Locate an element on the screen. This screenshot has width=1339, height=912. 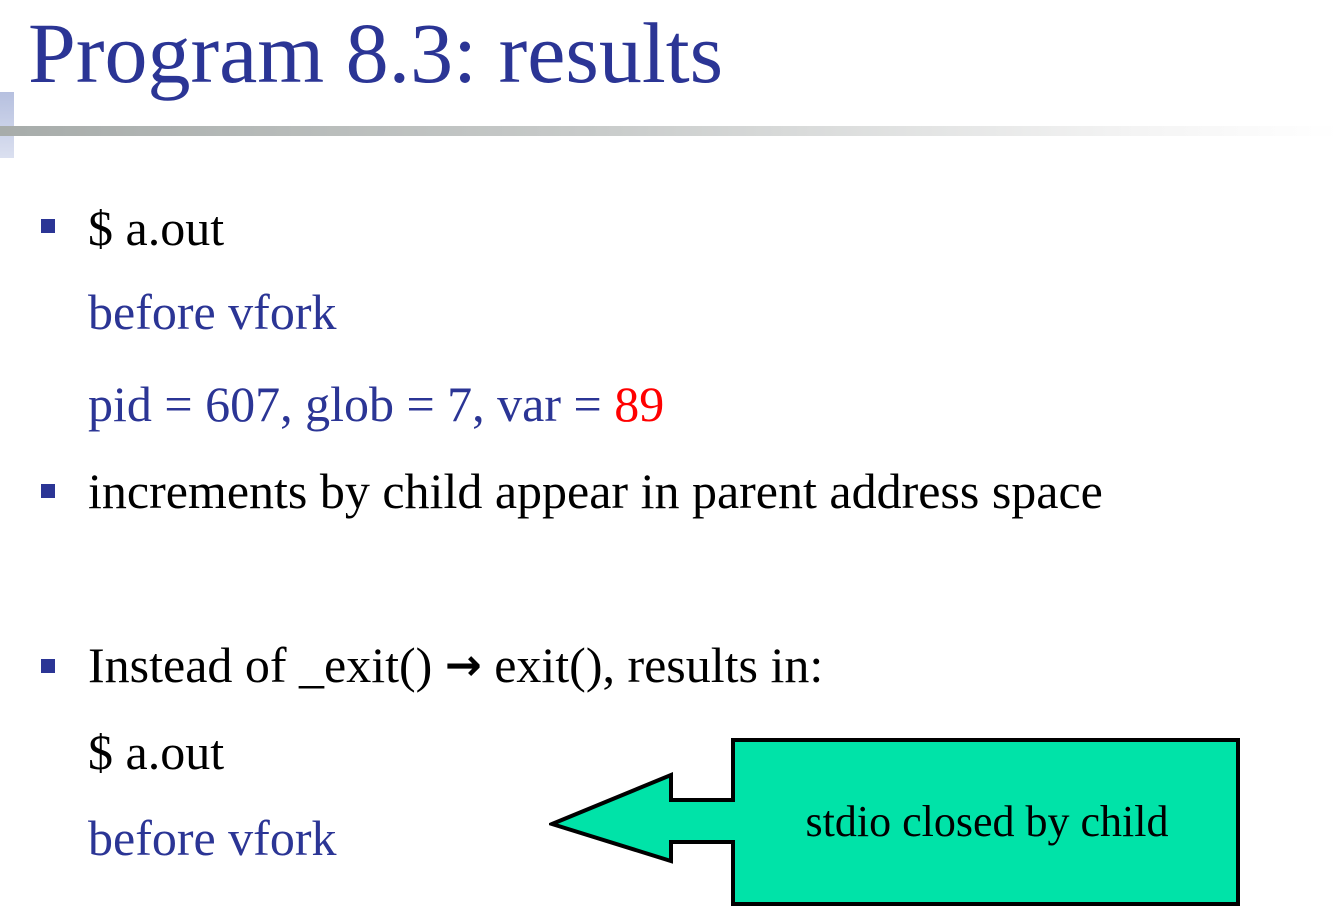
bullet-1-command: $ a.out is located at coordinates (156, 228).